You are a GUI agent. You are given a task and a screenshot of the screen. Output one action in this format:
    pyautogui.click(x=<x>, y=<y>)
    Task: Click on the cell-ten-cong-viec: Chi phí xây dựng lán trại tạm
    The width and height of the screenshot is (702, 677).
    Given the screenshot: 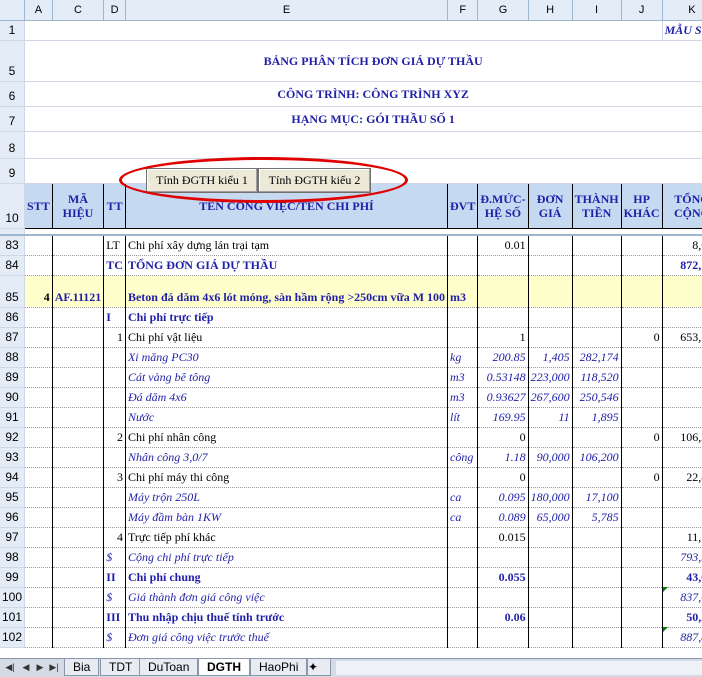 What is the action you would take?
    pyautogui.click(x=287, y=245)
    